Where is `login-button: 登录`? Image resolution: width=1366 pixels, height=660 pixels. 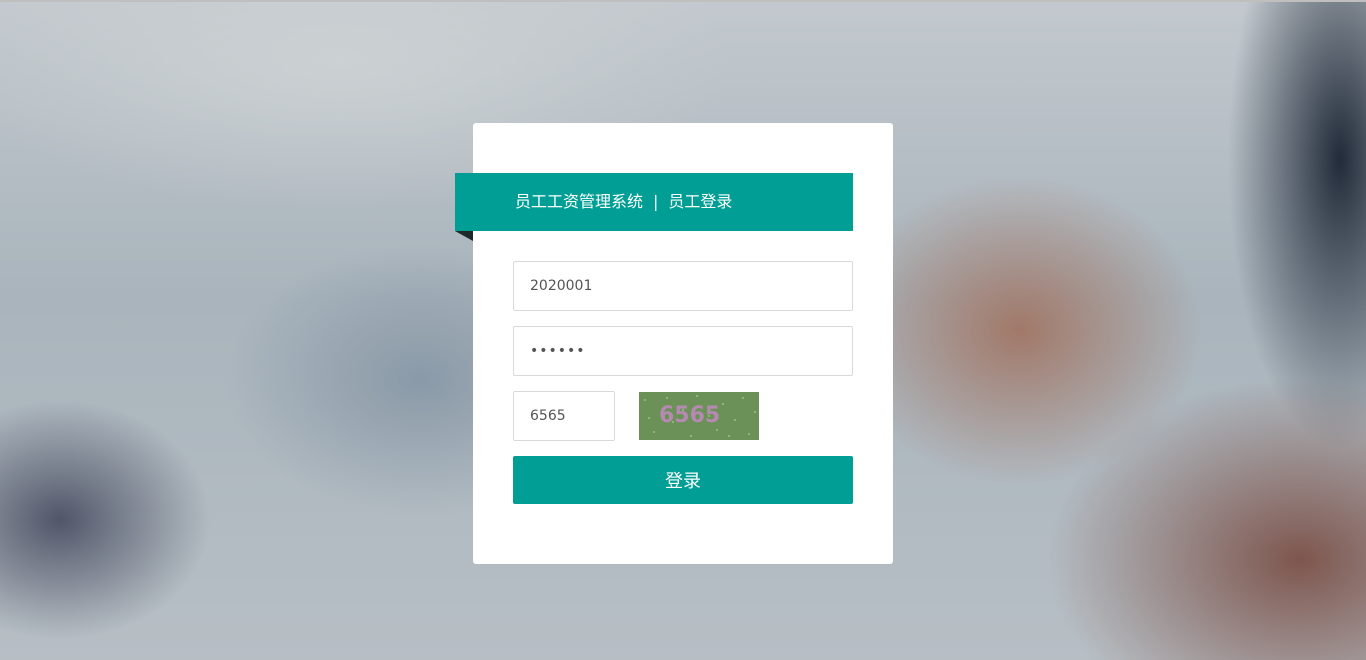 login-button: 登录 is located at coordinates (683, 480).